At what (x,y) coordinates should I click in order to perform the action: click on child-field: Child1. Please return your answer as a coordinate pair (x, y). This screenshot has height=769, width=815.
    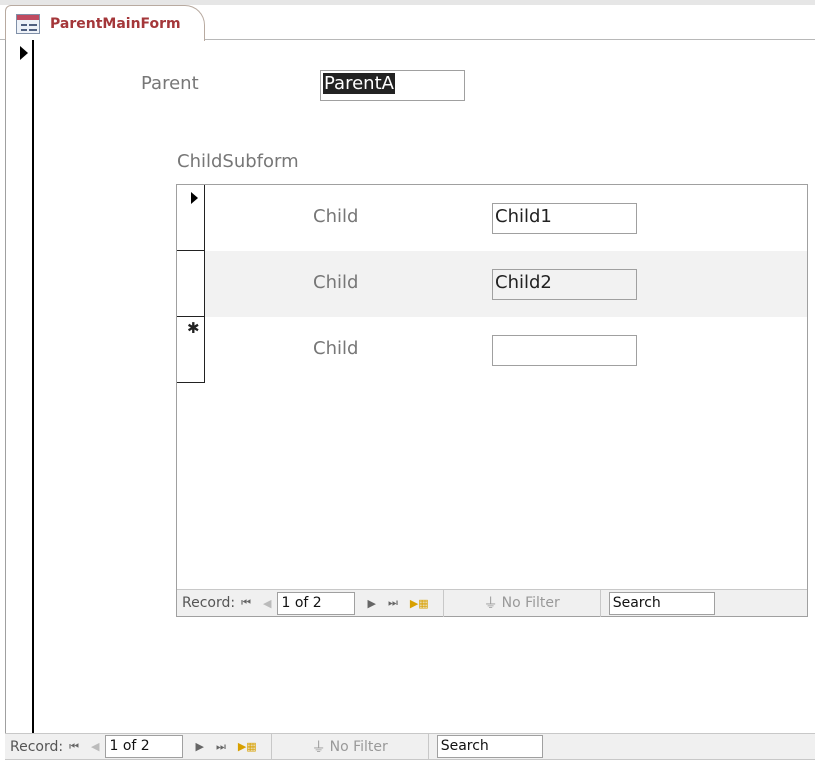
    Looking at the image, I should click on (564, 218).